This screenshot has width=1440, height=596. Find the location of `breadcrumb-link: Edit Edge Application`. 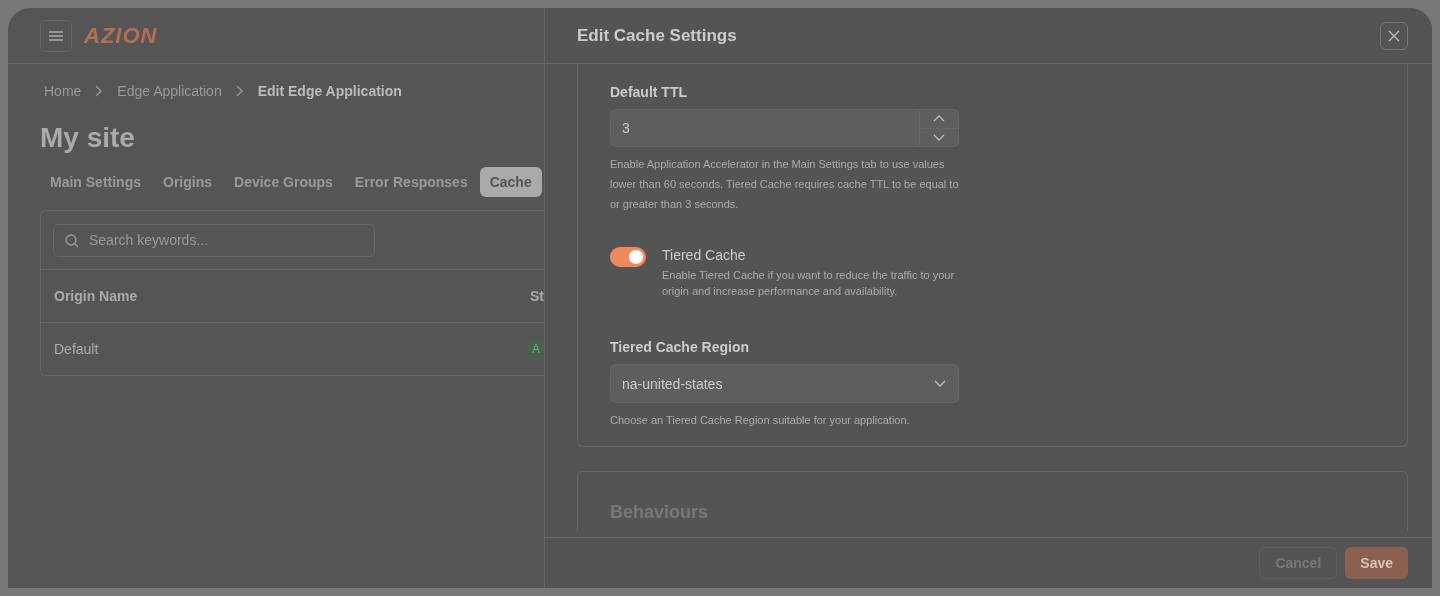

breadcrumb-link: Edit Edge Application is located at coordinates (329, 91).